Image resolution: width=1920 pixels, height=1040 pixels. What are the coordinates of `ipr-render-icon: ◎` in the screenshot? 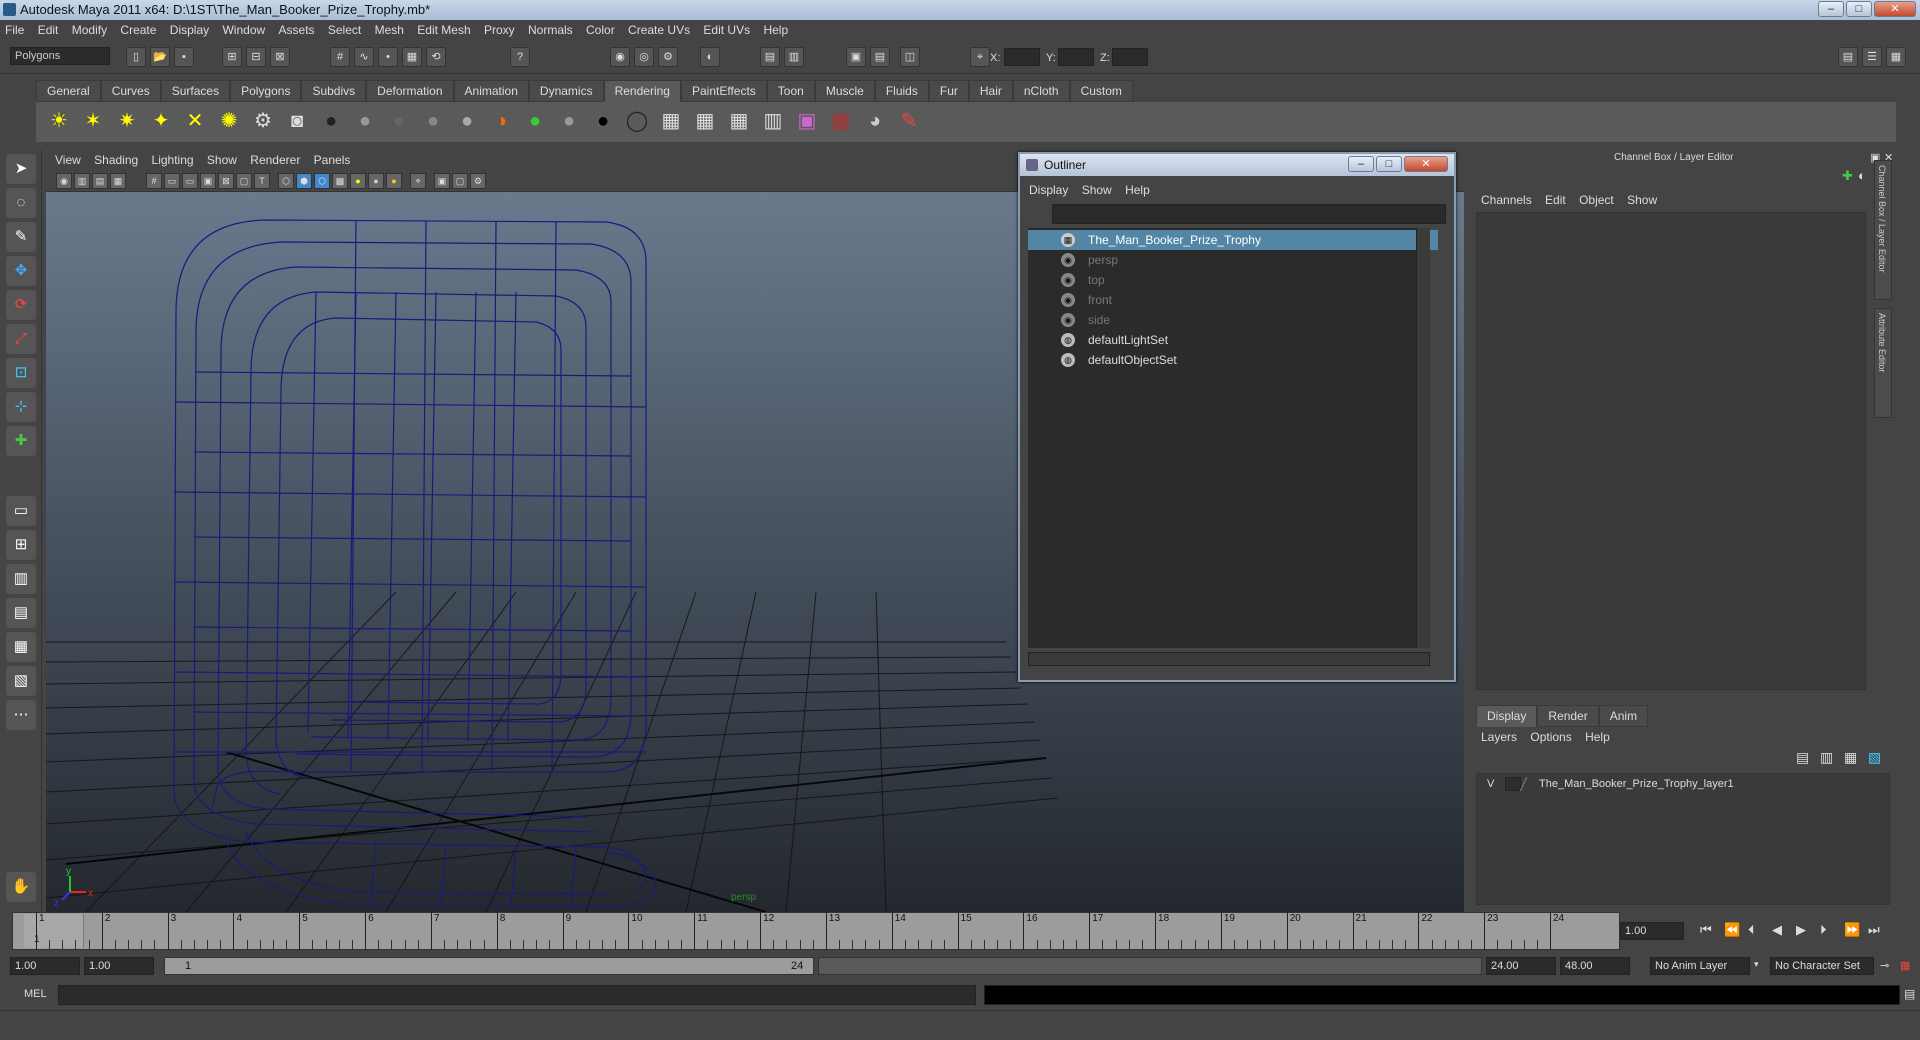 It's located at (644, 57).